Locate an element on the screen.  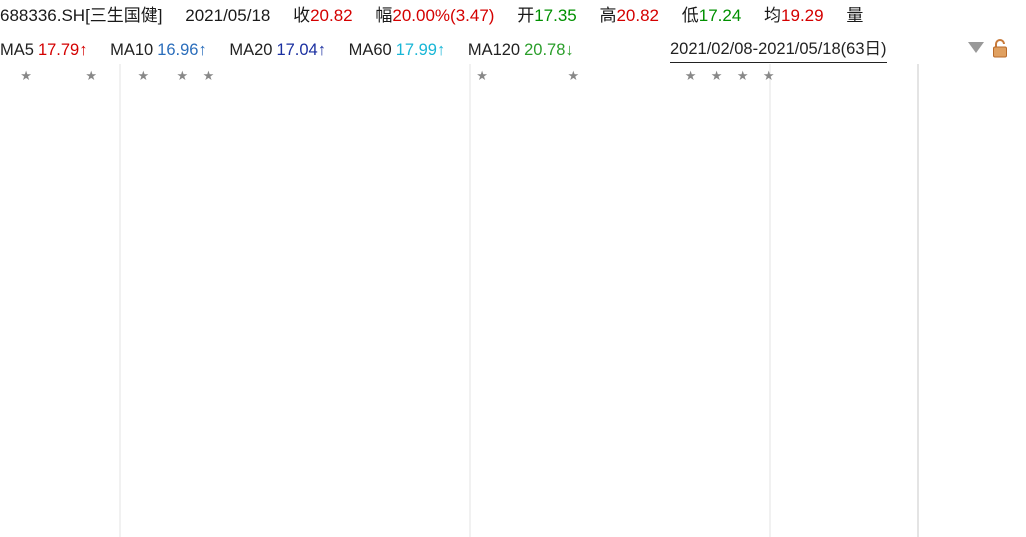
quote-date: 2021/05/18 is located at coordinates (228, 15).